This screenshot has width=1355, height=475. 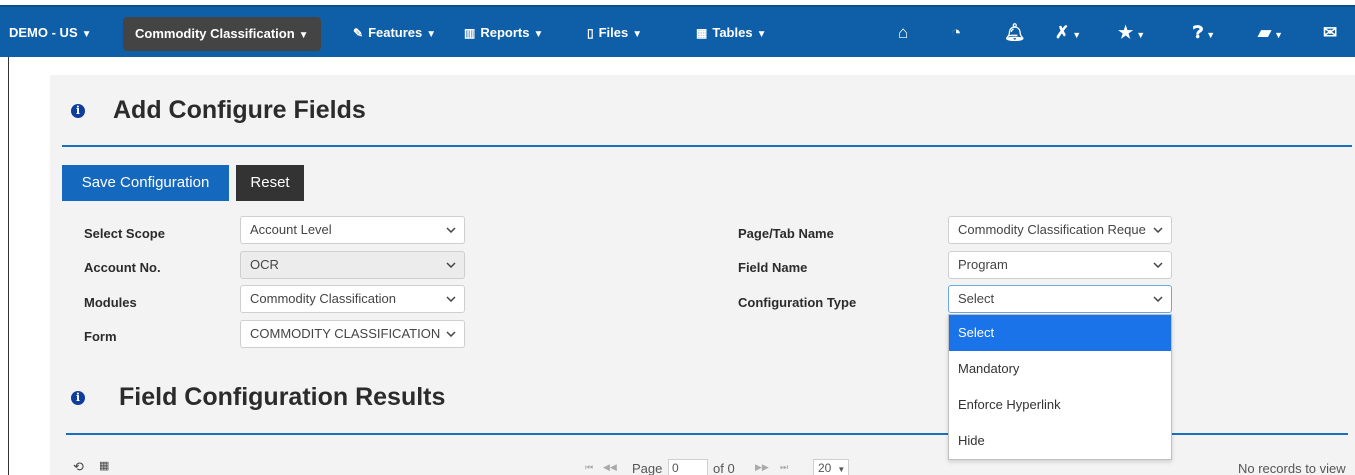 I want to click on bar-chart-icon: ▥, so click(x=470, y=33).